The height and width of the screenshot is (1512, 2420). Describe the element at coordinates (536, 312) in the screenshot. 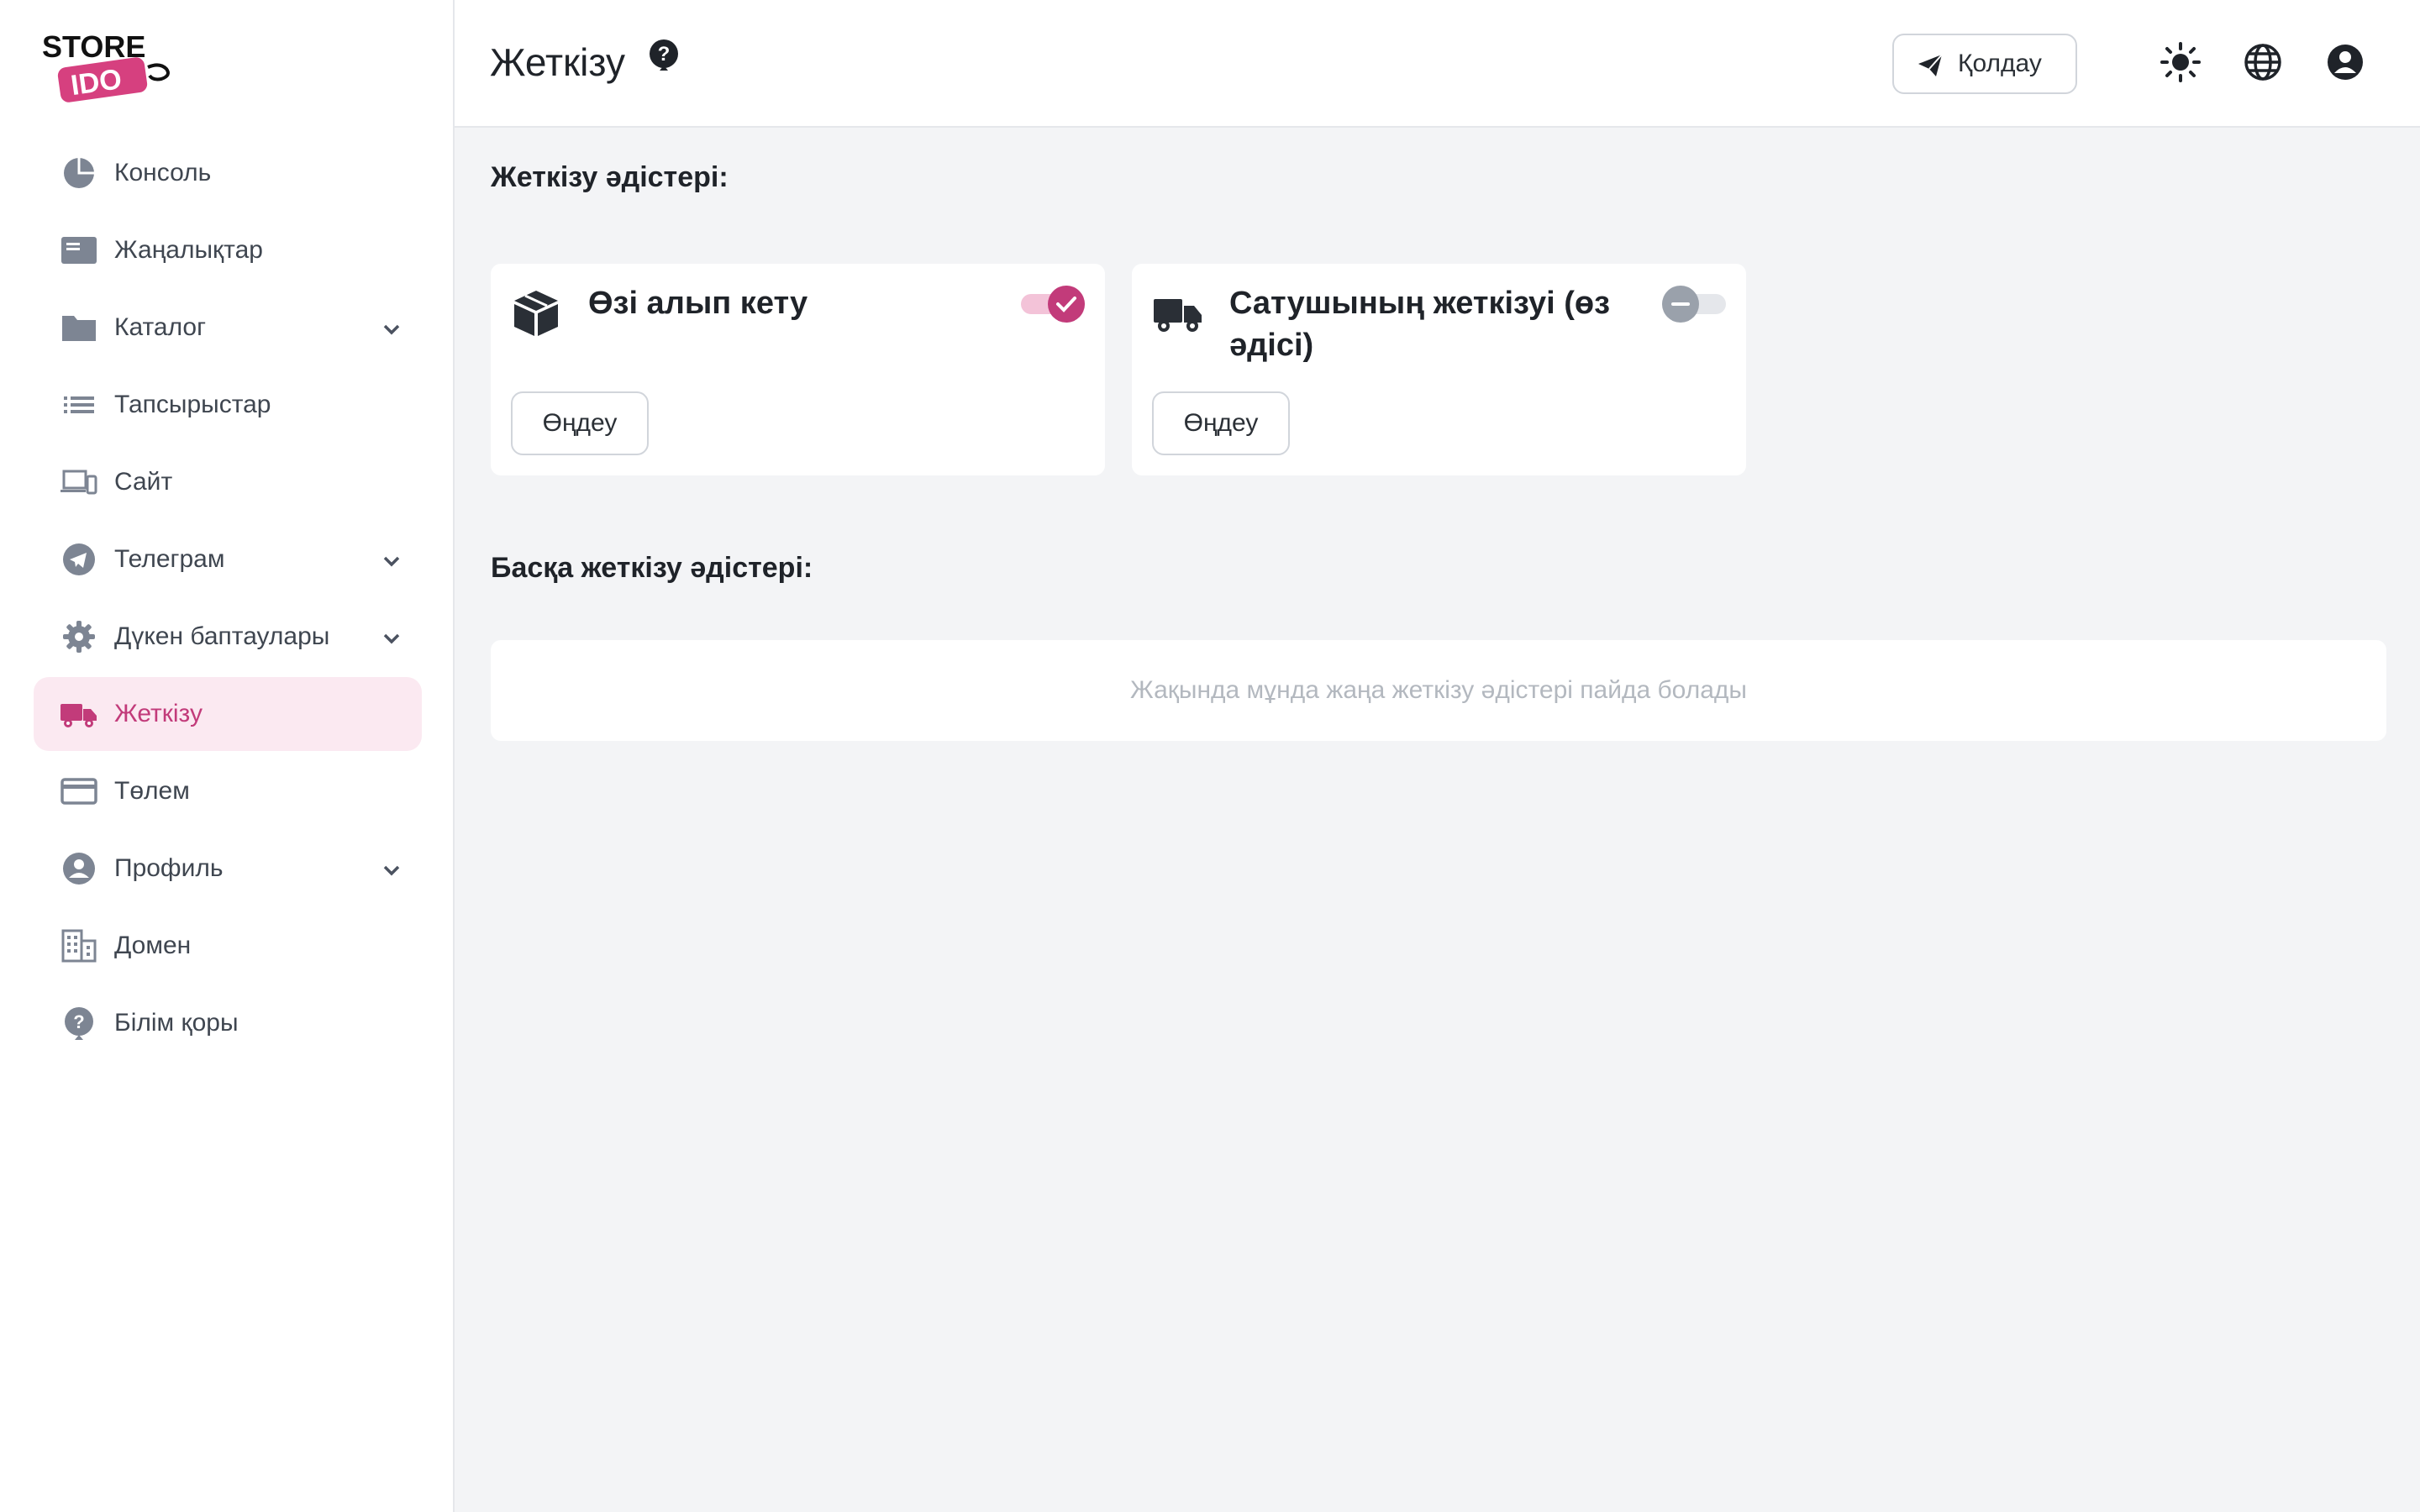

I see `box-icon` at that location.